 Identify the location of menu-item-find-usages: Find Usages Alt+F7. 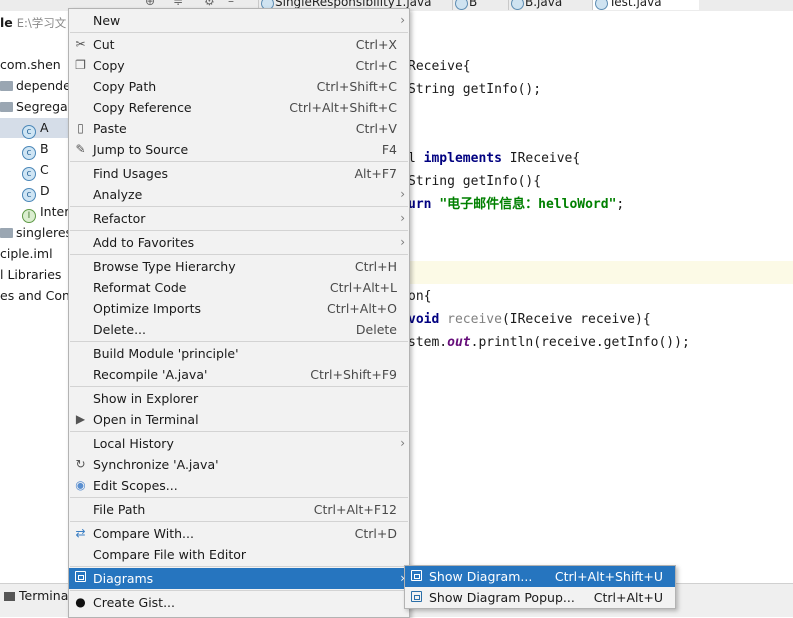
(239, 173).